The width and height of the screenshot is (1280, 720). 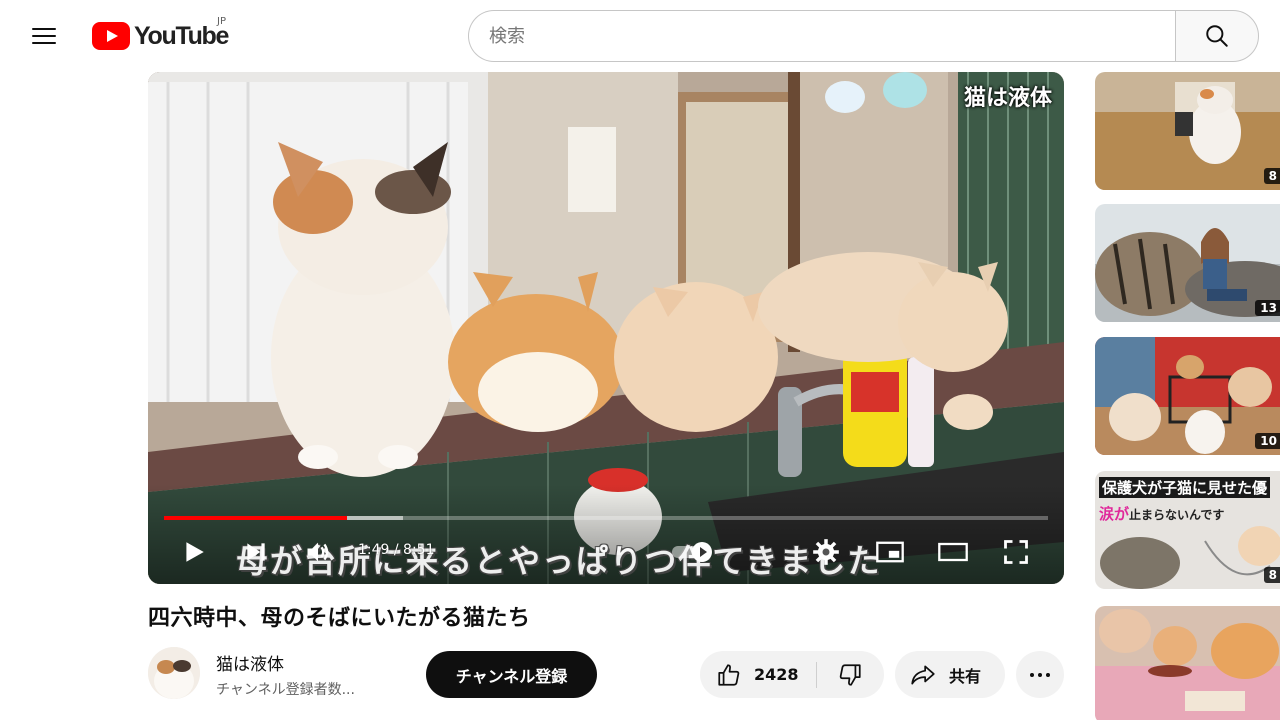 I want to click on autoplay-toggle, so click(x=692, y=552).